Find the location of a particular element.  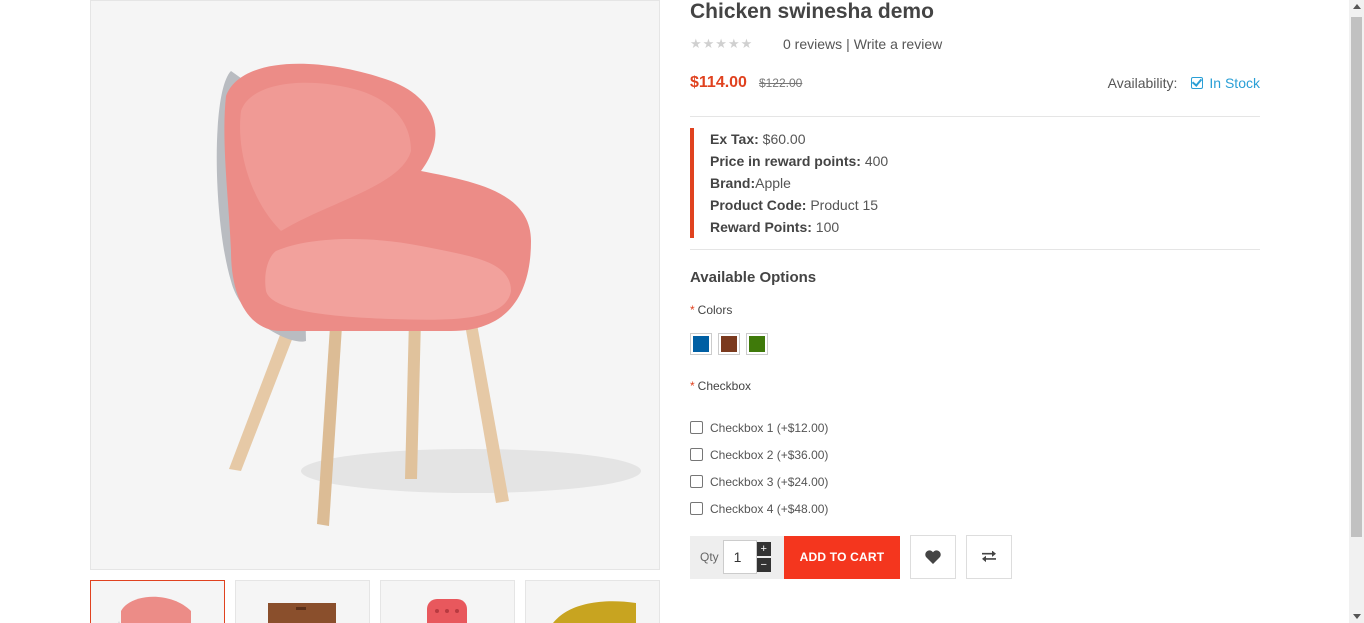

checkbox-option: Checkbox 2 (+$36.00) is located at coordinates (975, 454).